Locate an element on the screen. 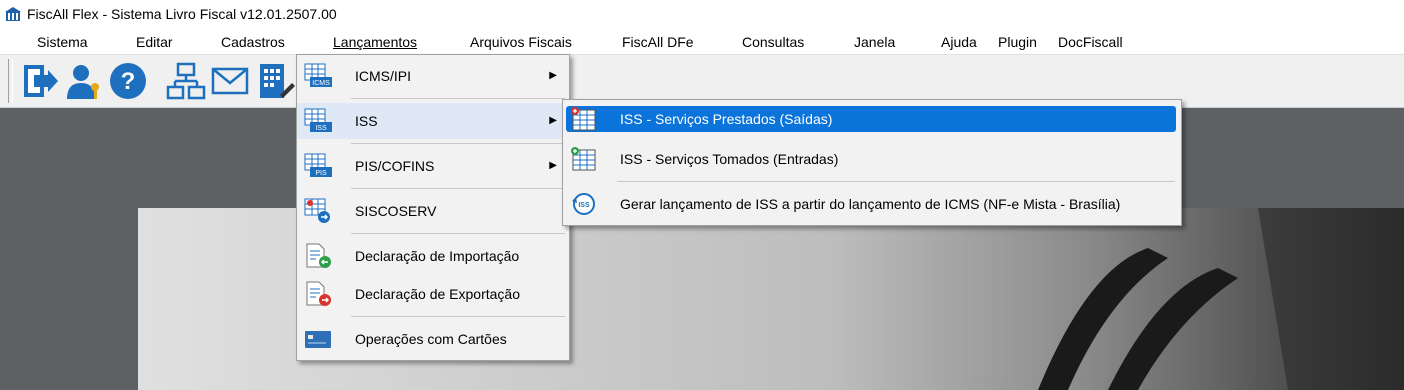  submenu-item-label: ISS - Serviços Prestados (Saídas) is located at coordinates (726, 119).